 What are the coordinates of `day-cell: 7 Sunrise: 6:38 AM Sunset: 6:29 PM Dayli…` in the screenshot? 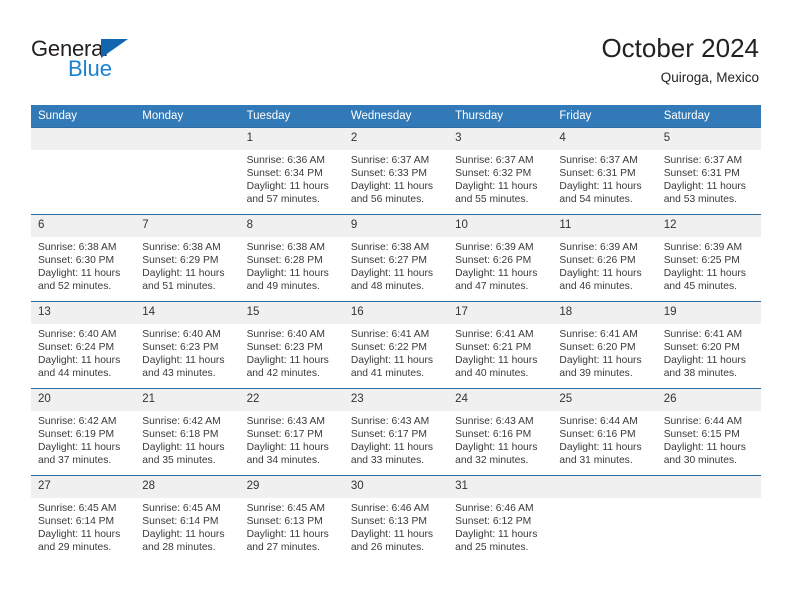 It's located at (187, 258).